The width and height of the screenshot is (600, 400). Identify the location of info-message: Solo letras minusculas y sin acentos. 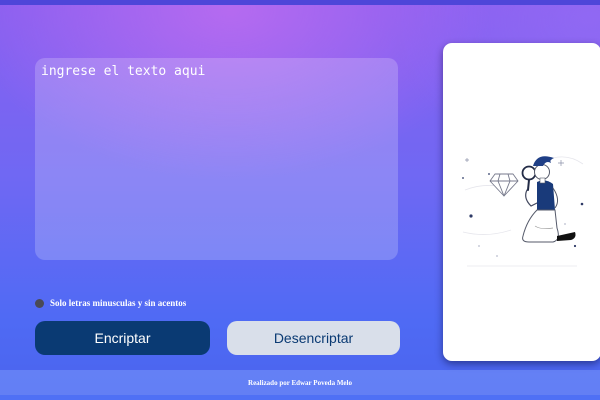
(110, 303).